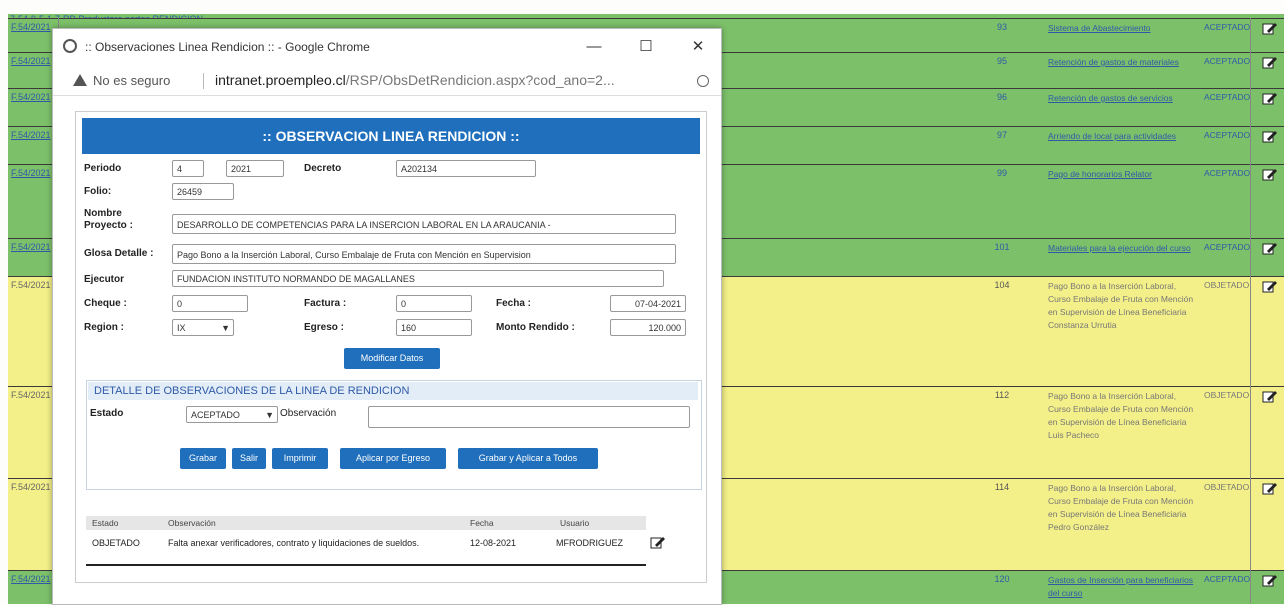 Image resolution: width=1284 pixels, height=605 pixels. Describe the element at coordinates (648, 303) in the screenshot. I see `fecha-field: 07-04-2021` at that location.